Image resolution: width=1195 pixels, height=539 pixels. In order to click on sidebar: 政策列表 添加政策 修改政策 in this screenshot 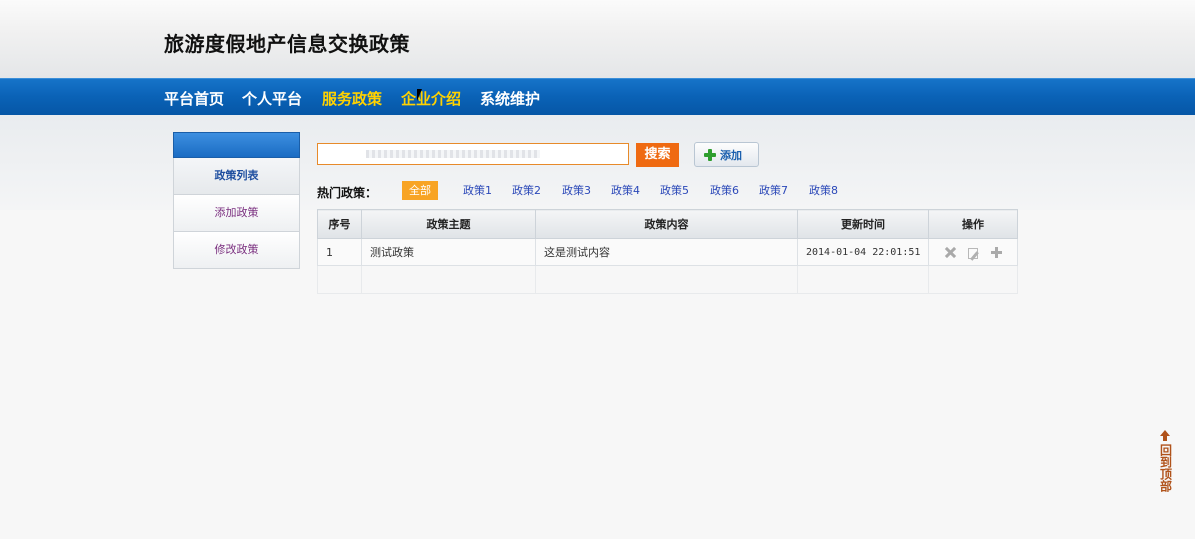, I will do `click(236, 200)`.